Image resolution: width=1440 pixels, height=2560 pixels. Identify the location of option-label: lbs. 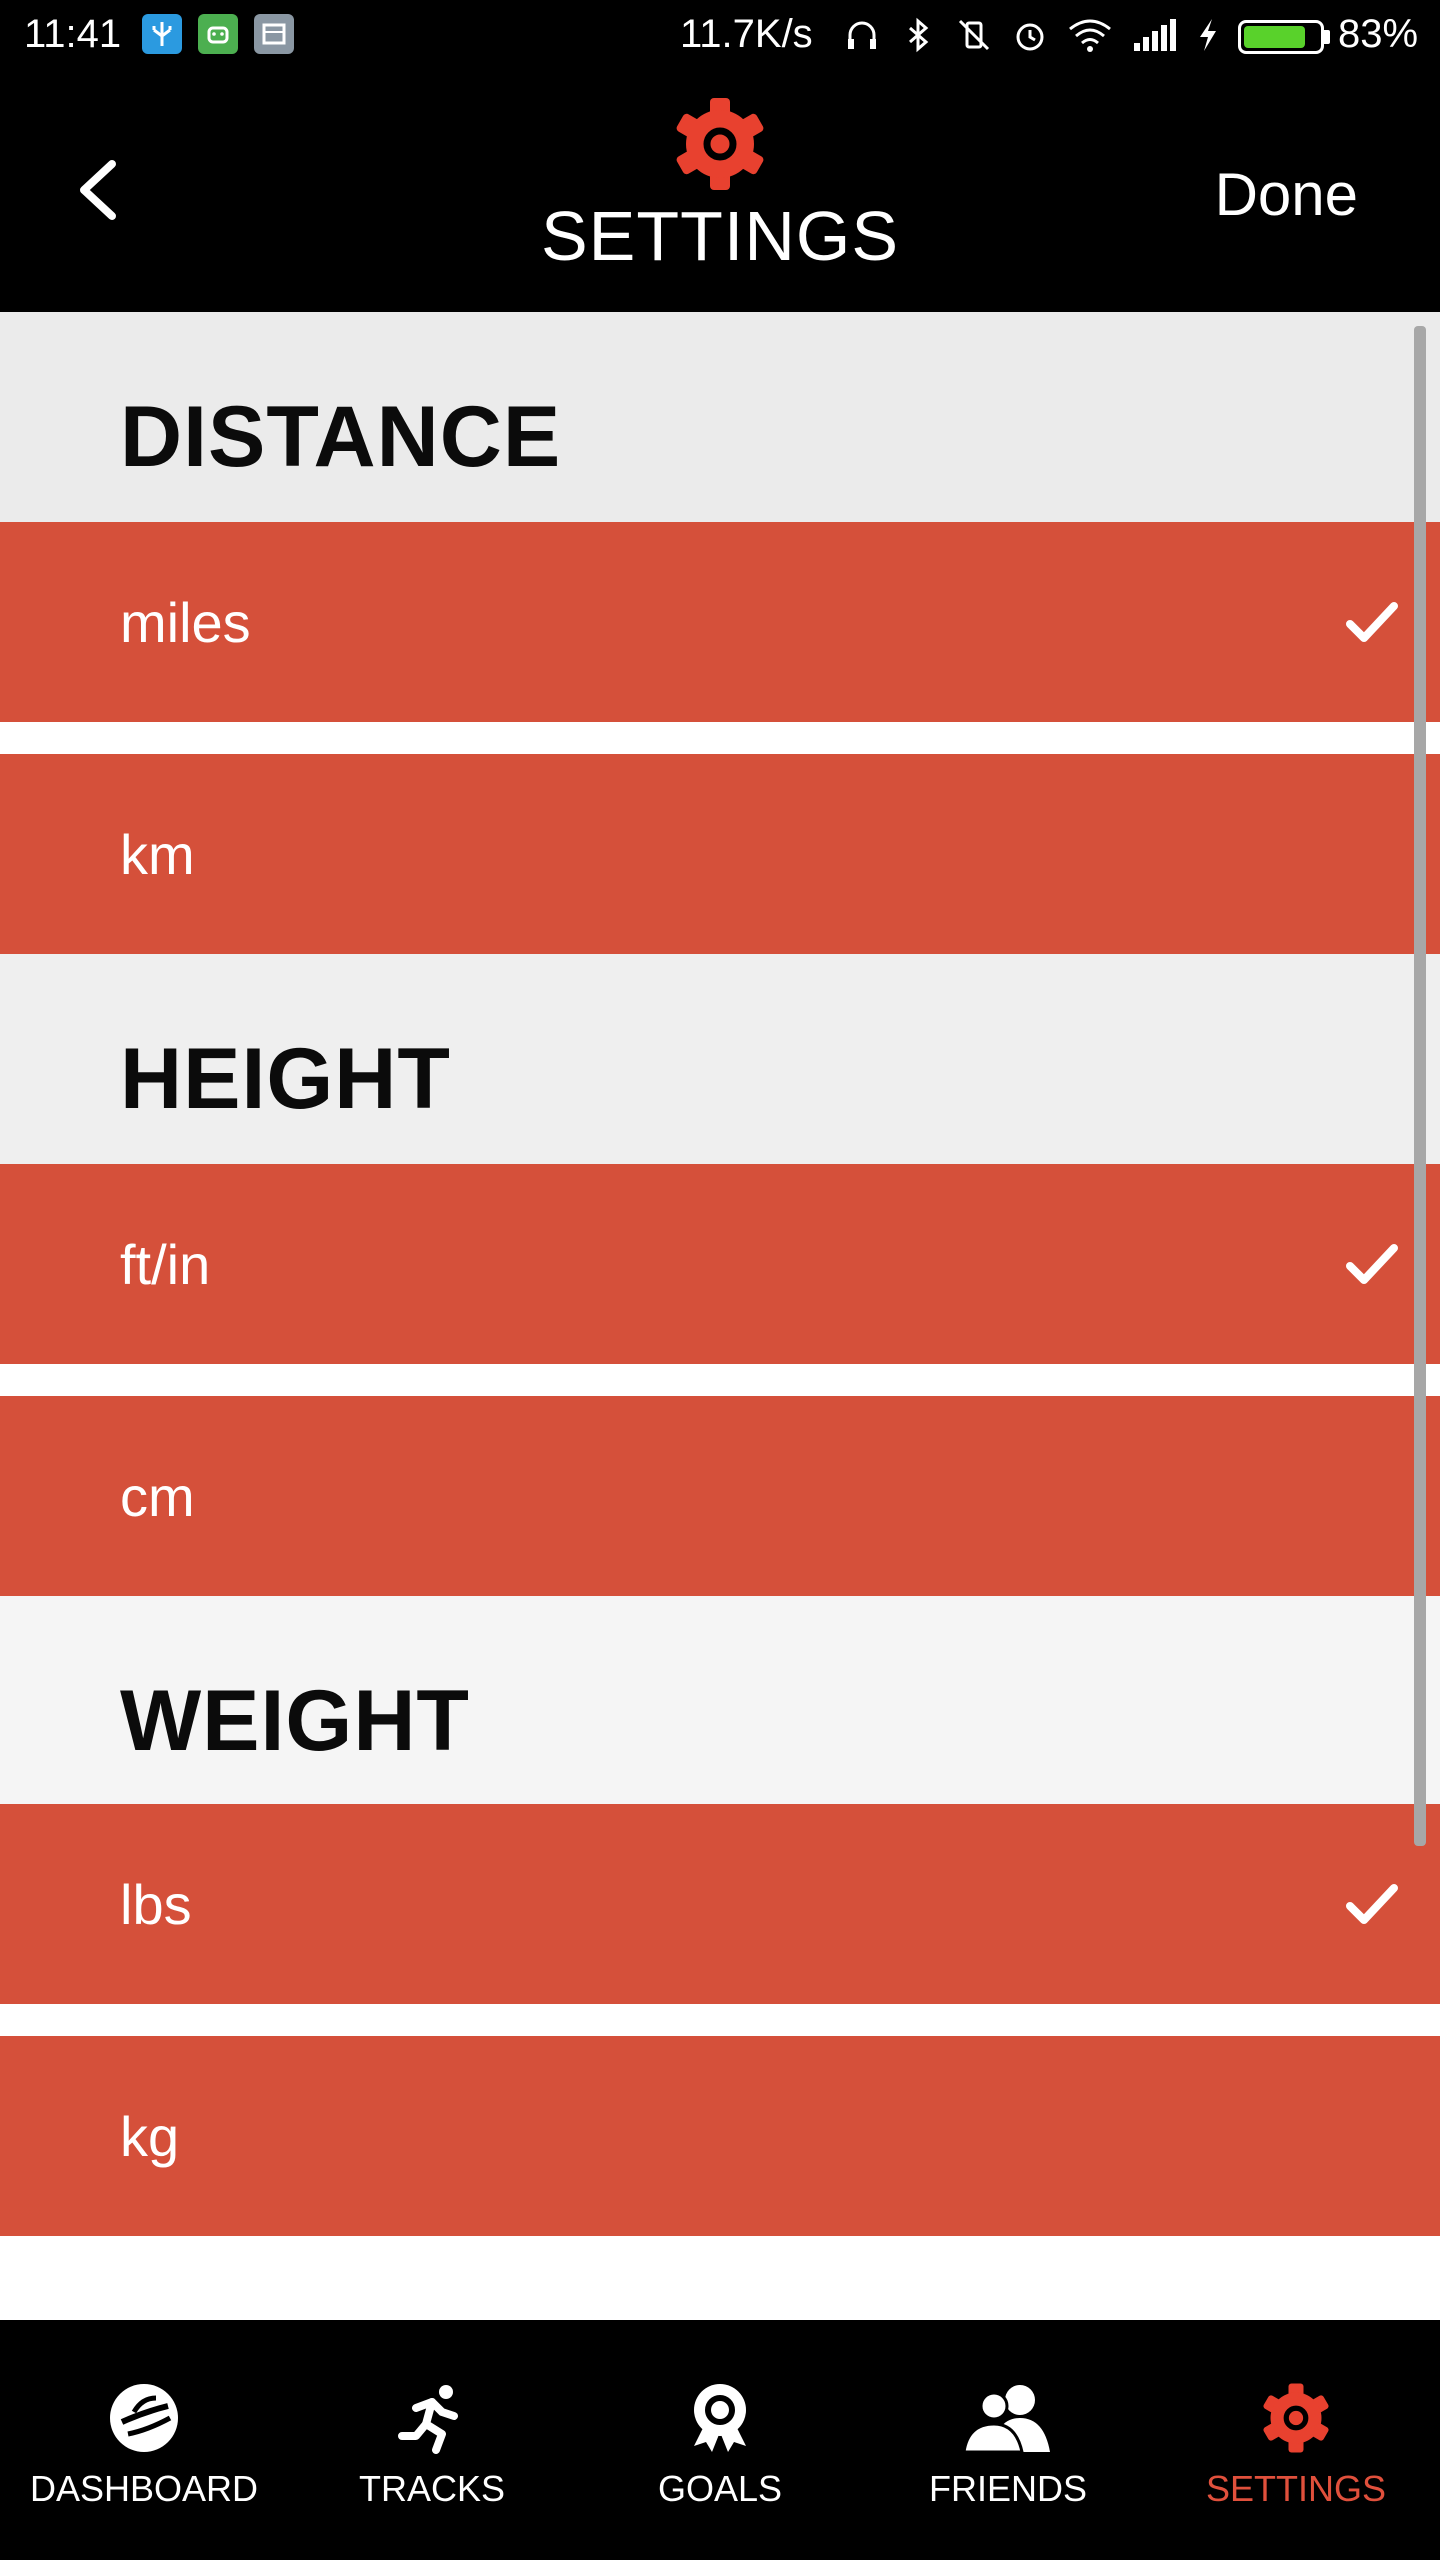
(156, 1904).